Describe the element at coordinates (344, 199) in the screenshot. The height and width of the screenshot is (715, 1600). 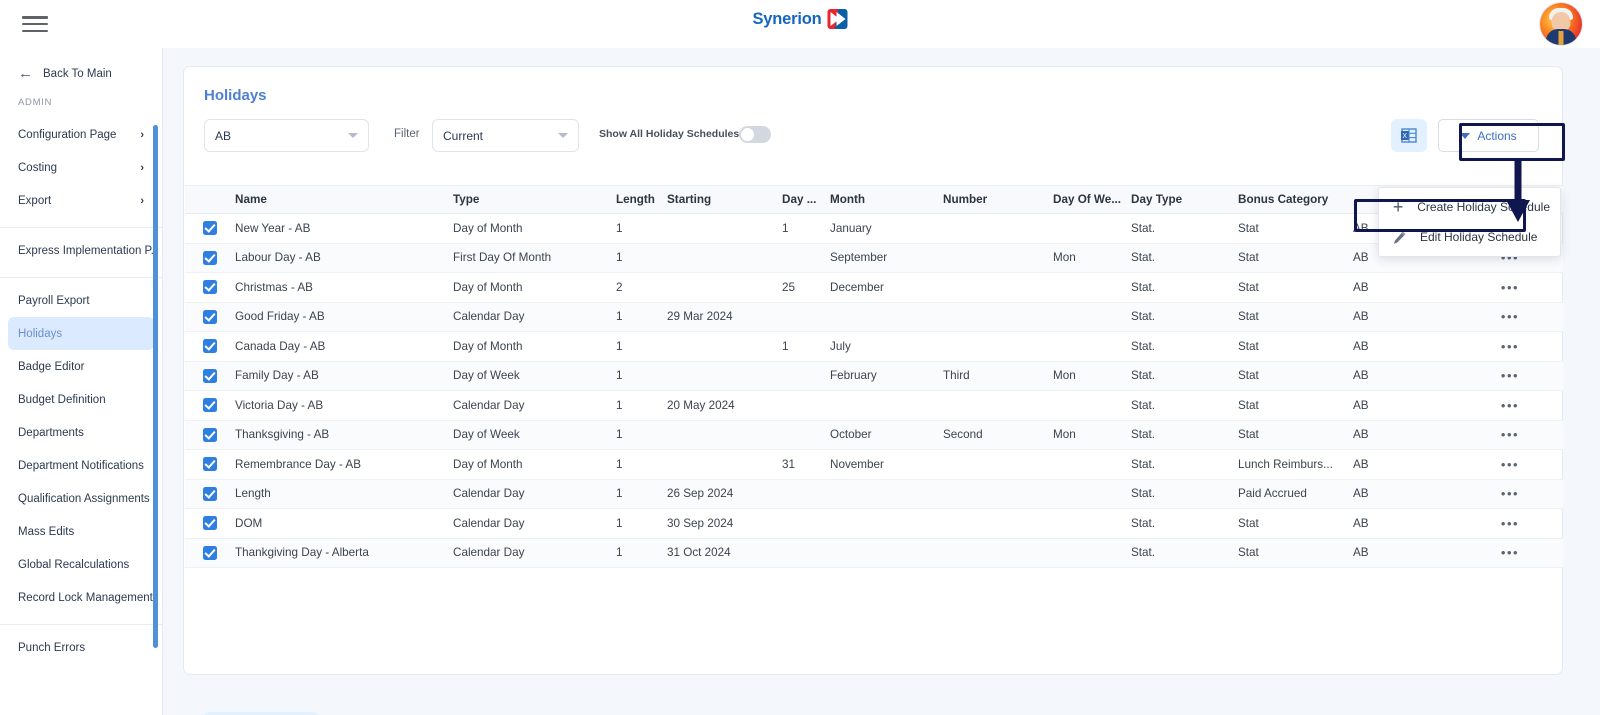
I see `th-name: Name` at that location.